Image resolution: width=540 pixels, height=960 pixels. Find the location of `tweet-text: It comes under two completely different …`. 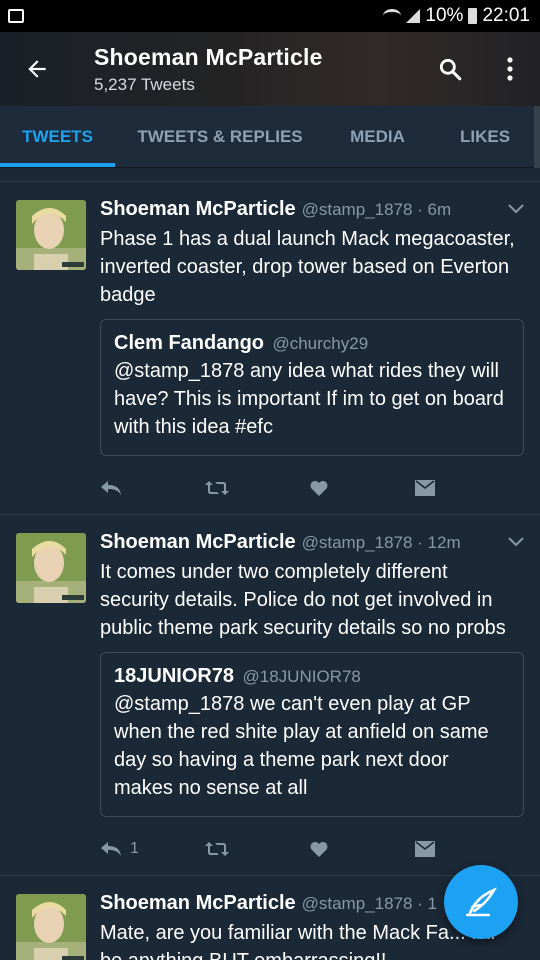

tweet-text: It comes under two completely different … is located at coordinates (303, 600).